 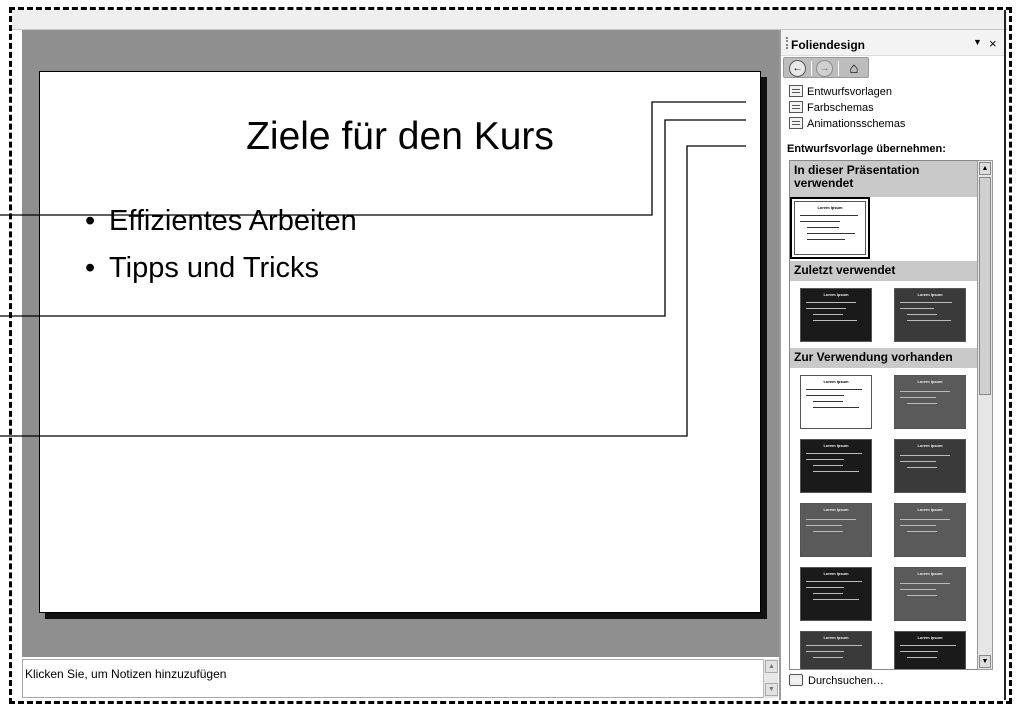 What do you see at coordinates (233, 221) in the screenshot?
I see `bullet-text: Effizientes Arbeiten` at bounding box center [233, 221].